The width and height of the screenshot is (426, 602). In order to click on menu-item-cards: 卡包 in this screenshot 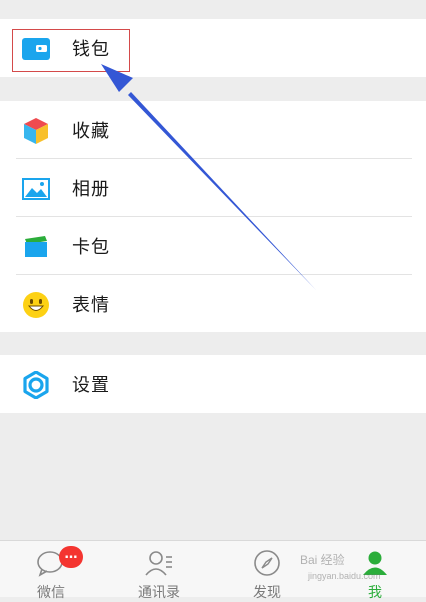, I will do `click(213, 246)`.